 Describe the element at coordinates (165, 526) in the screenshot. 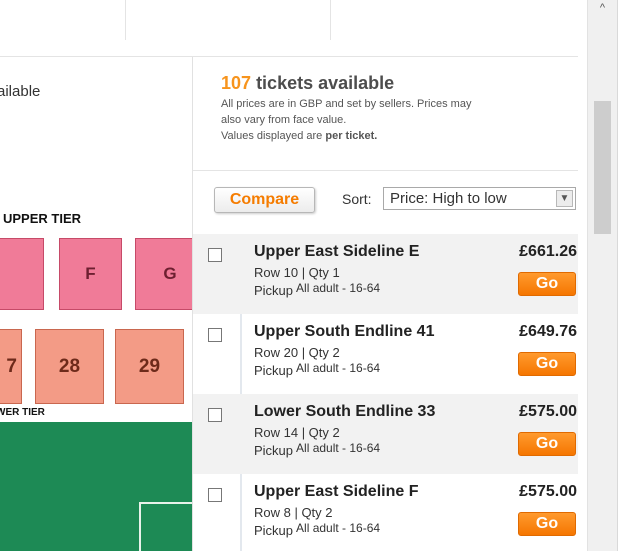

I see `pitch-marking` at that location.